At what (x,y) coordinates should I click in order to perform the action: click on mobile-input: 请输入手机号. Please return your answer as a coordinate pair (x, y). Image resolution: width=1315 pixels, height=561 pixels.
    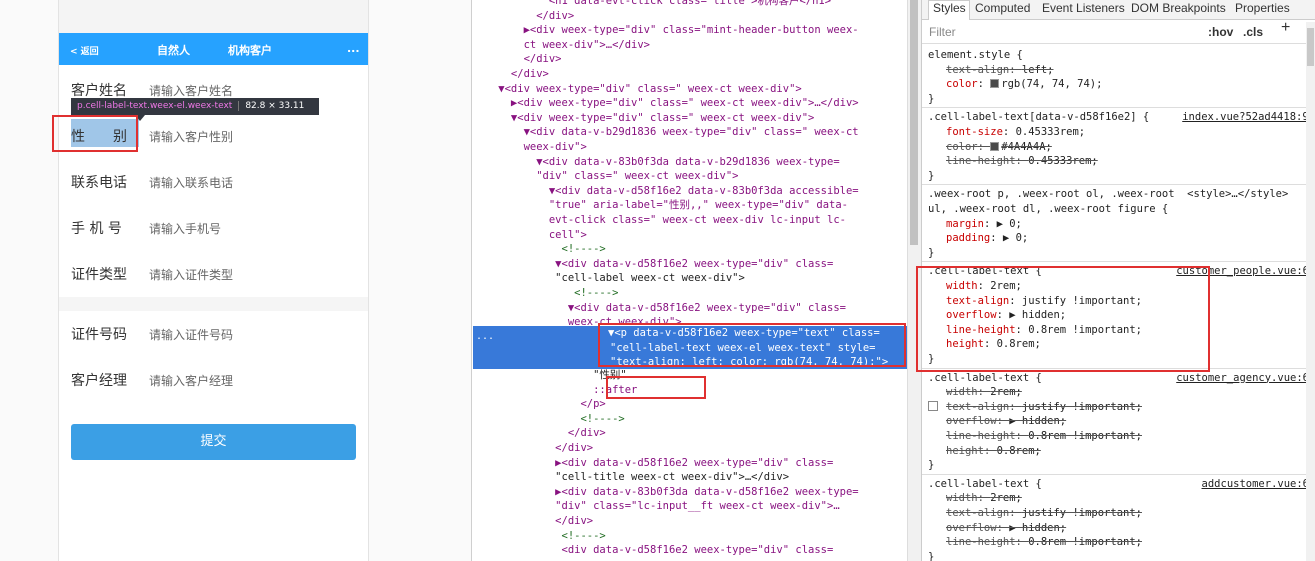
    Looking at the image, I should click on (185, 228).